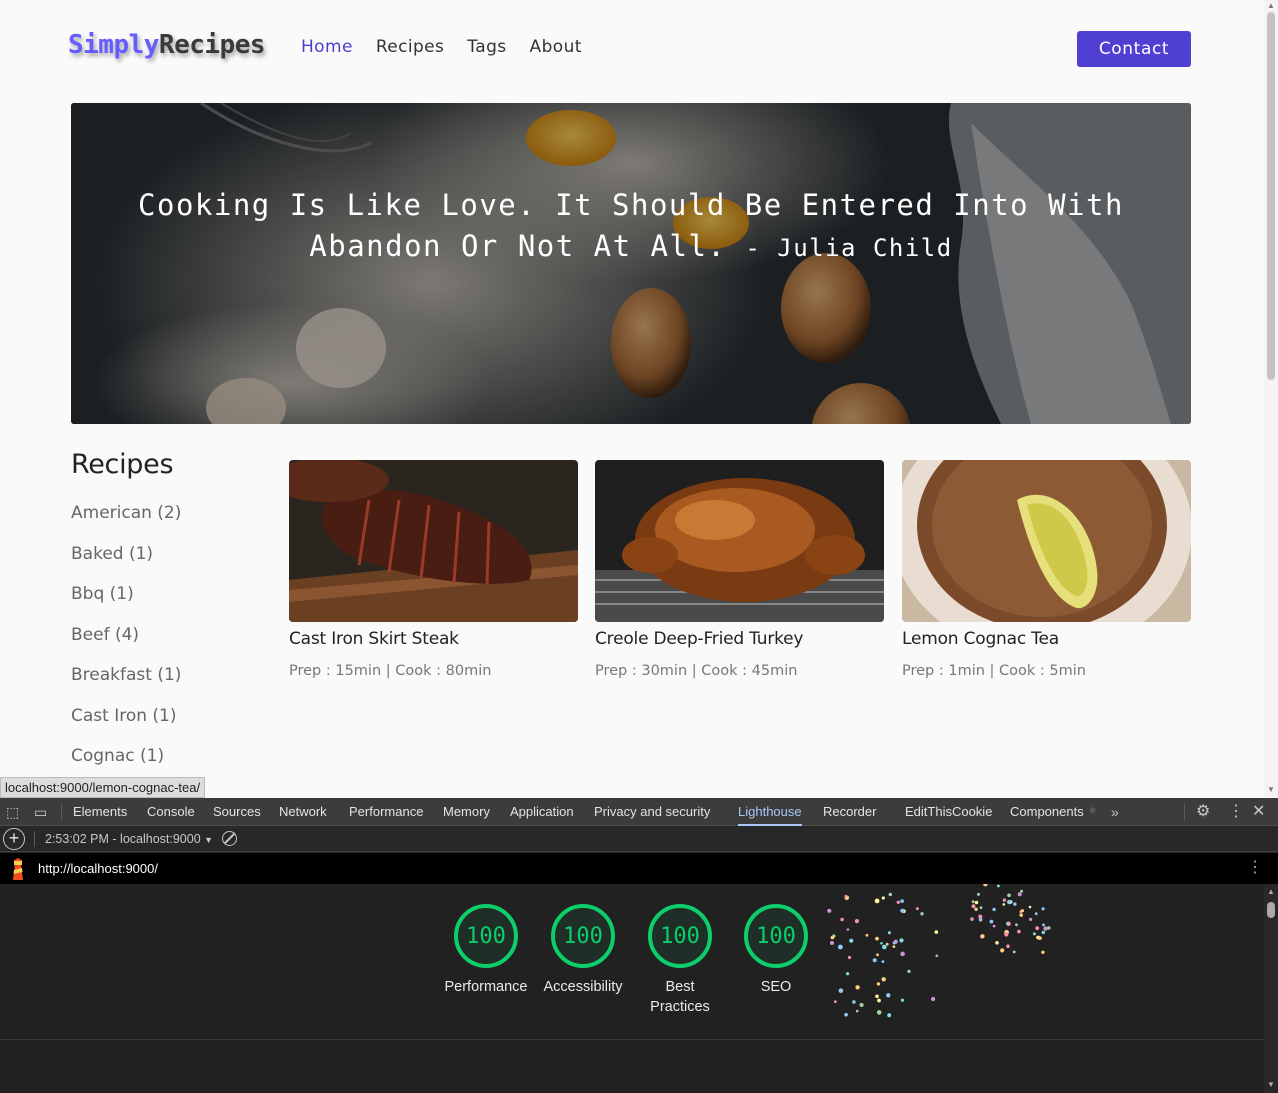 The image size is (1278, 1093). Describe the element at coordinates (1271, 910) in the screenshot. I see `devtools-scroll-thumb` at that location.